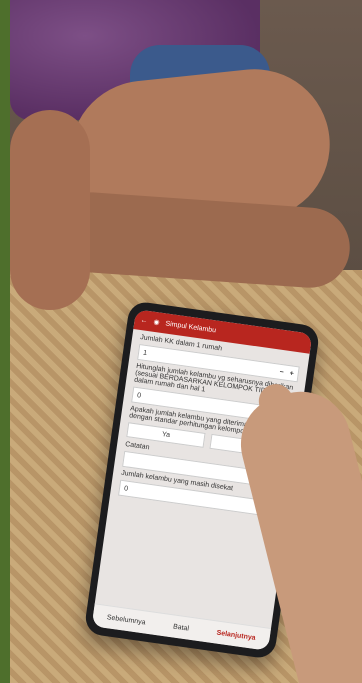  What do you see at coordinates (126, 620) in the screenshot?
I see `prev-button: Sebelumnya` at bounding box center [126, 620].